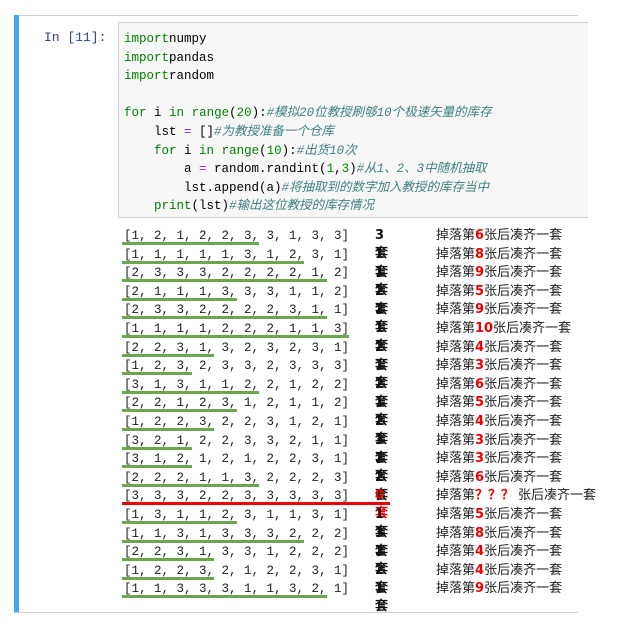 The width and height of the screenshot is (640, 628). Describe the element at coordinates (16, 314) in the screenshot. I see `selected-cell-indicator` at that location.